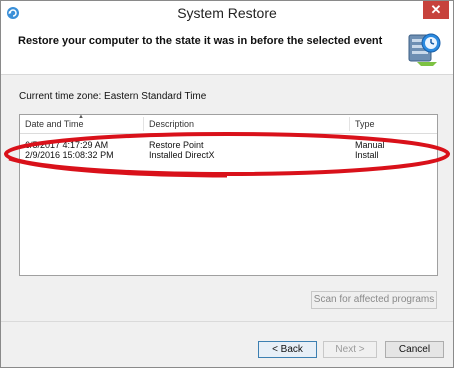  Describe the element at coordinates (424, 49) in the screenshot. I see `system-restore-icon` at that location.